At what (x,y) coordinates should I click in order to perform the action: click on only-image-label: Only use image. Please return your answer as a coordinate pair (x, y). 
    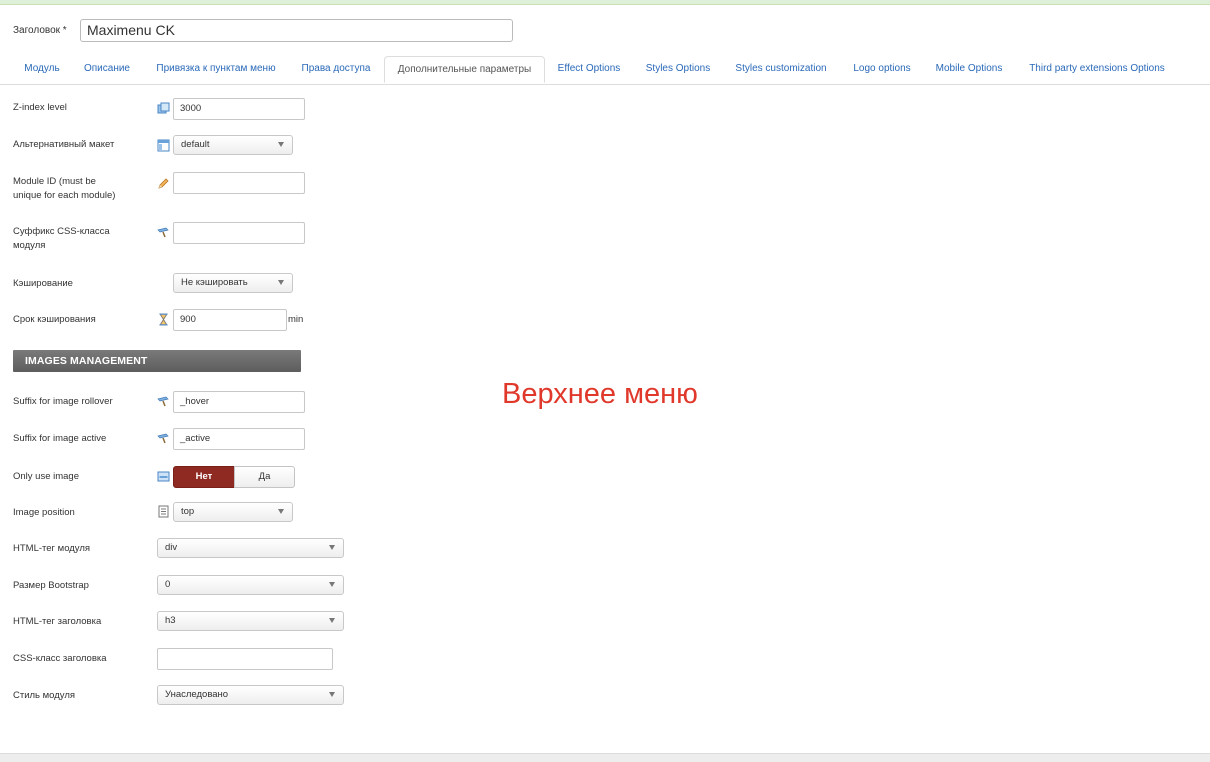
    Looking at the image, I should click on (46, 476).